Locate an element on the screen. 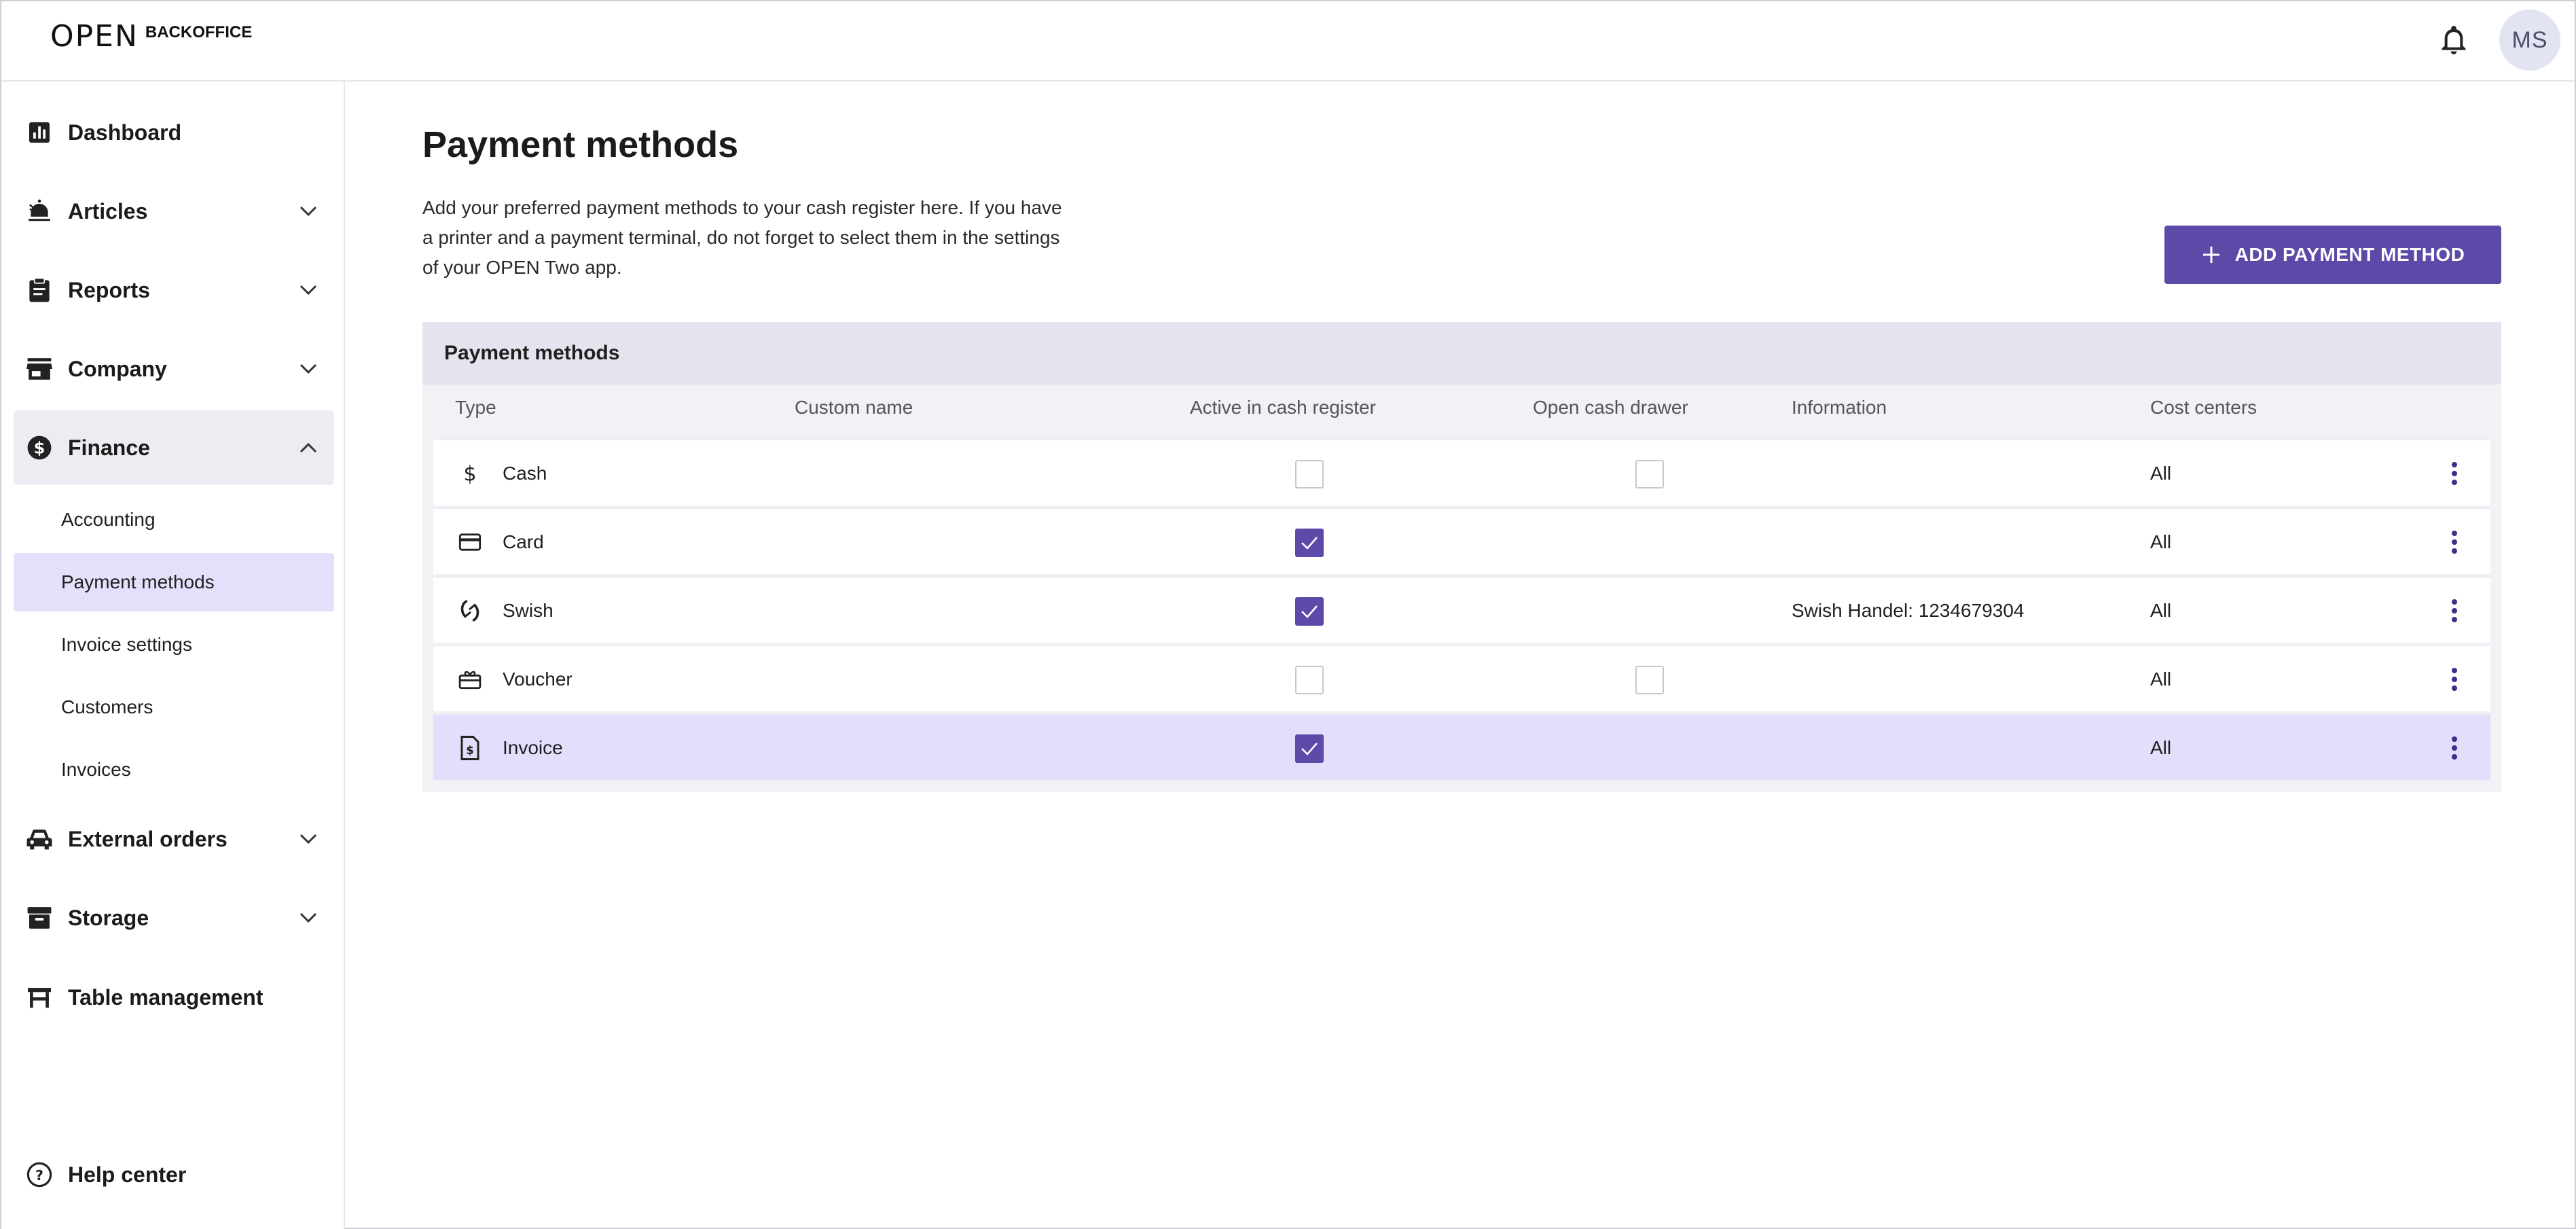 Image resolution: width=2576 pixels, height=1229 pixels. column-header-information: Information is located at coordinates (1839, 408).